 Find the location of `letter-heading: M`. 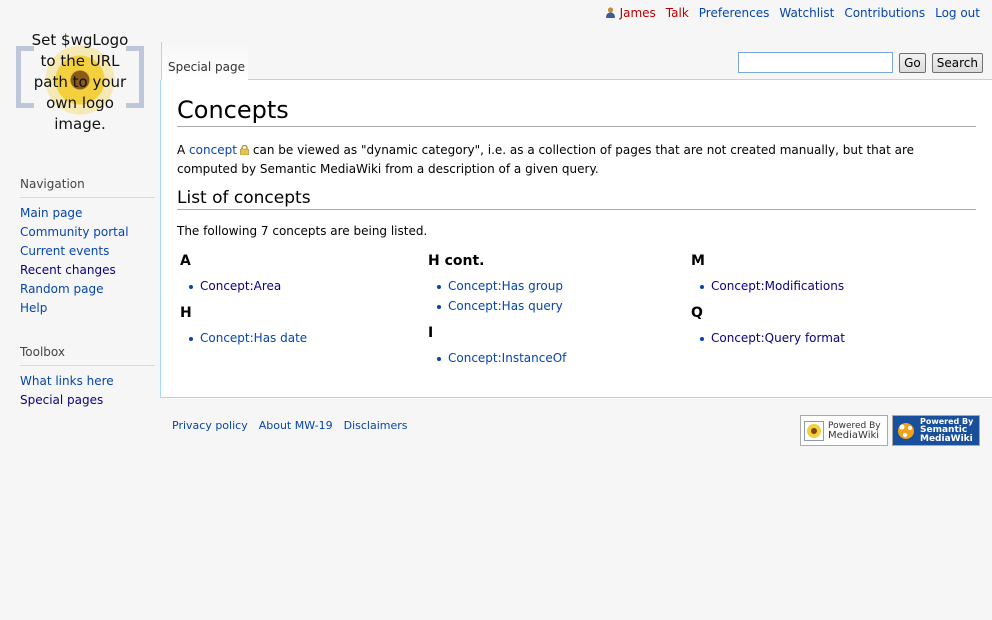

letter-heading: M is located at coordinates (698, 261).